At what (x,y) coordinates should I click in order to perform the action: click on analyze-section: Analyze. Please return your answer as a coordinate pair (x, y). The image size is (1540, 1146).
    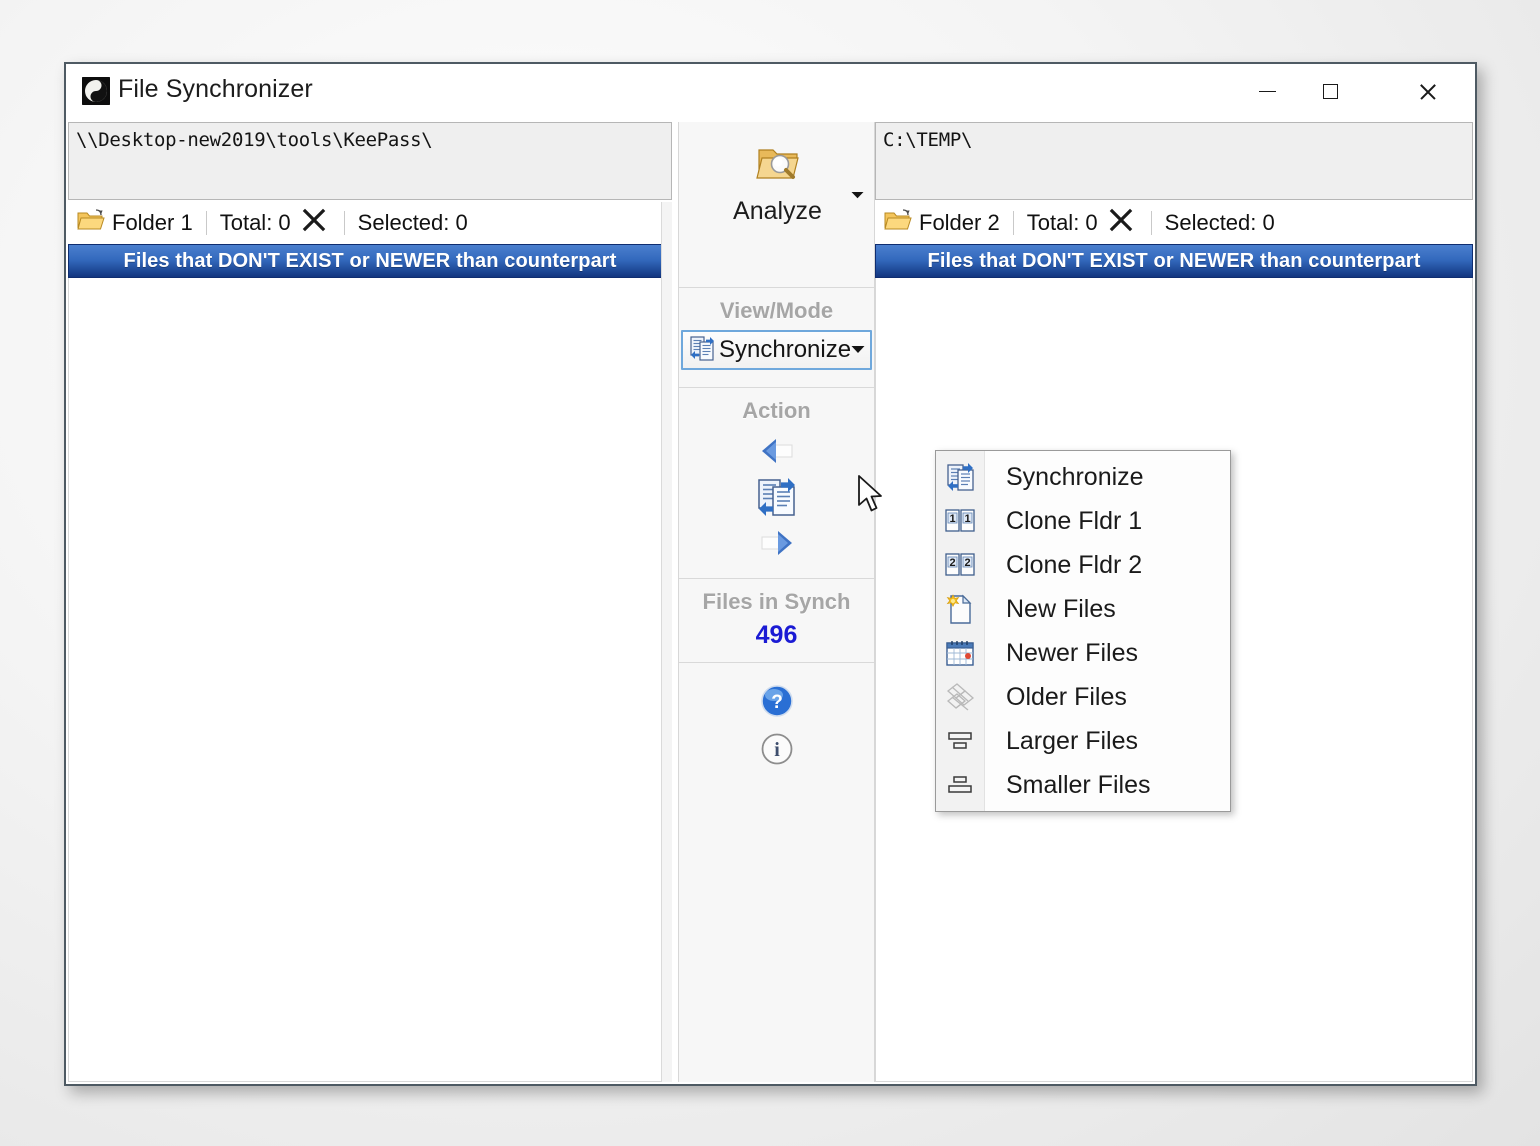
    Looking at the image, I should click on (776, 205).